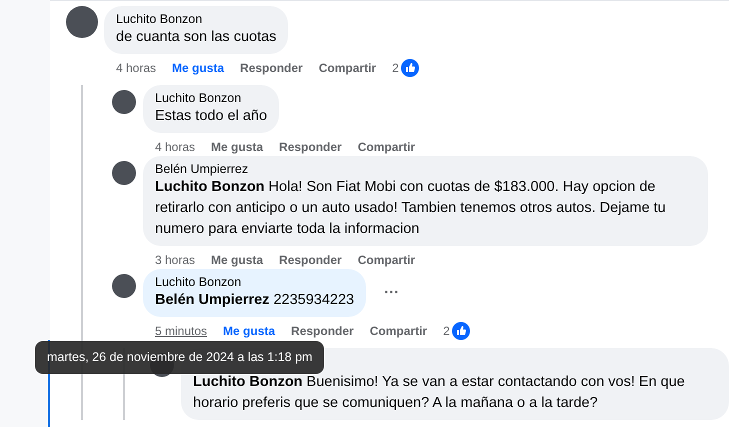 Image resolution: width=729 pixels, height=427 pixels. What do you see at coordinates (411, 208) in the screenshot?
I see `comment-text: Luchito Bonzon Hola! Son Fiat Mobi con cuotas de $183.000. Hay opcion de retirarlo con anticipo o un auto usado! Tambien tenemos otros autos. Dejame tu numero para enviarte toda la informacion` at bounding box center [411, 208].